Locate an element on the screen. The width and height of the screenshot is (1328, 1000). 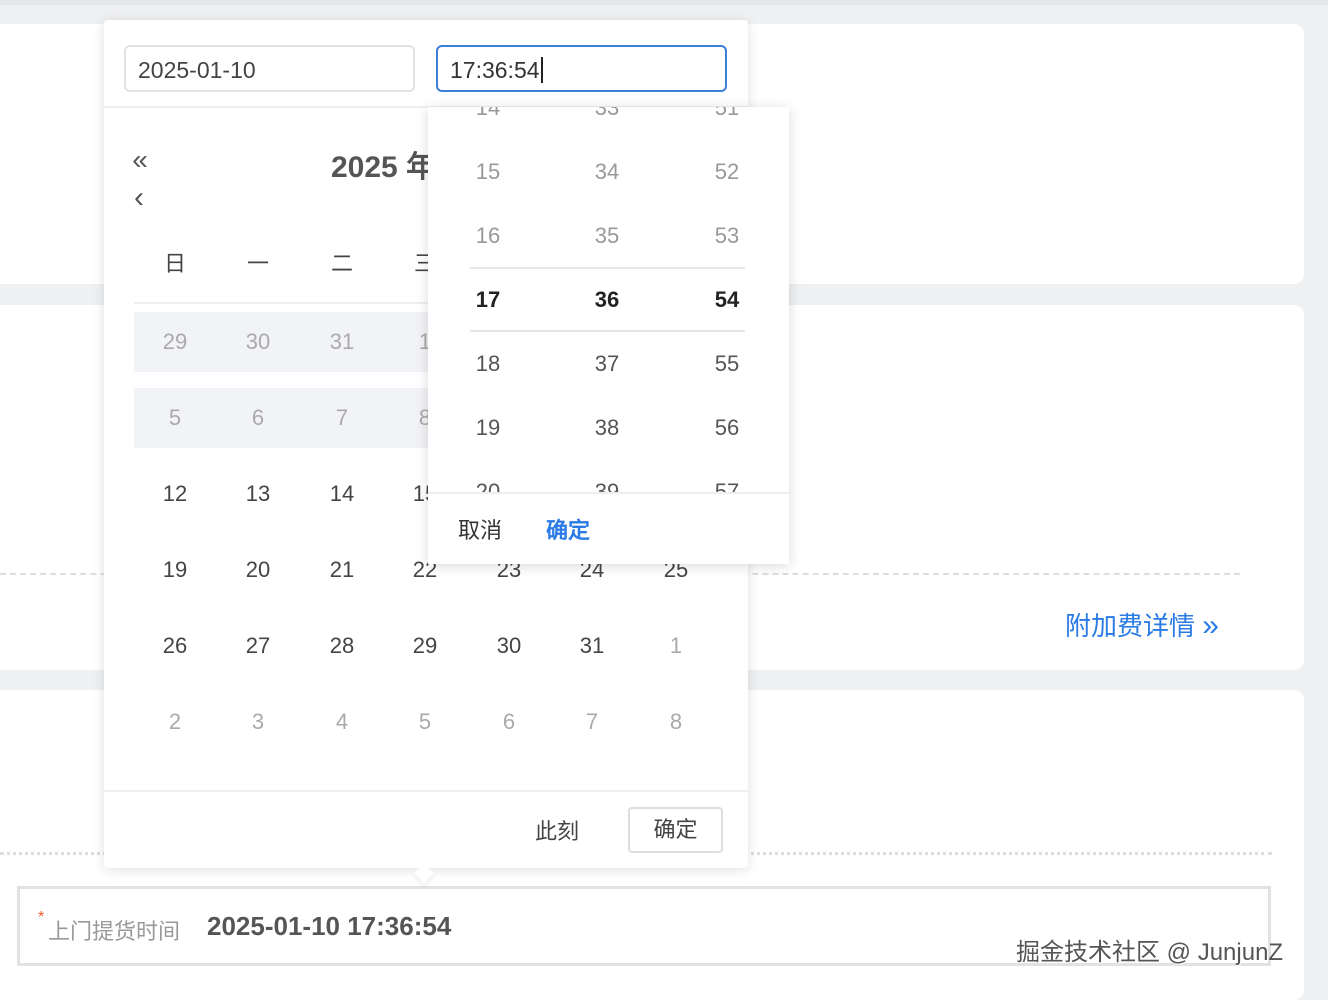
calendar-day: 13 is located at coordinates (258, 494).